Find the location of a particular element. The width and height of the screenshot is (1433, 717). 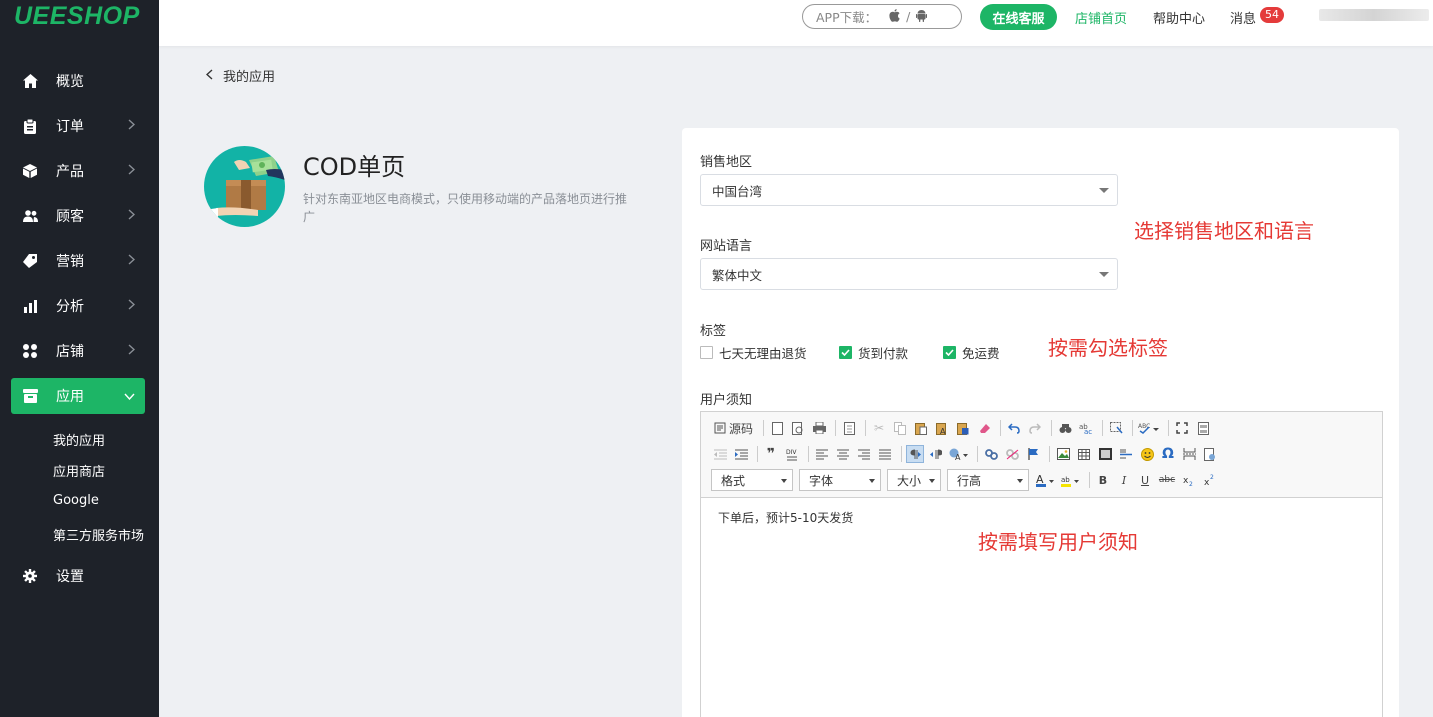

anchor-icon is located at coordinates (1033, 454).